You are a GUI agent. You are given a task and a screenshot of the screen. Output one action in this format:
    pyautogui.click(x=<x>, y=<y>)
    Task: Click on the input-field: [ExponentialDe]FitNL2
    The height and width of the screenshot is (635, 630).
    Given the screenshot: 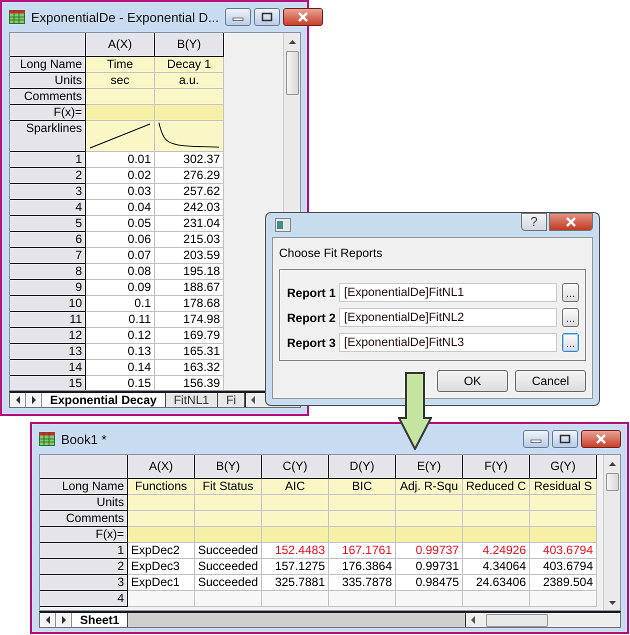 What is the action you would take?
    pyautogui.click(x=448, y=317)
    